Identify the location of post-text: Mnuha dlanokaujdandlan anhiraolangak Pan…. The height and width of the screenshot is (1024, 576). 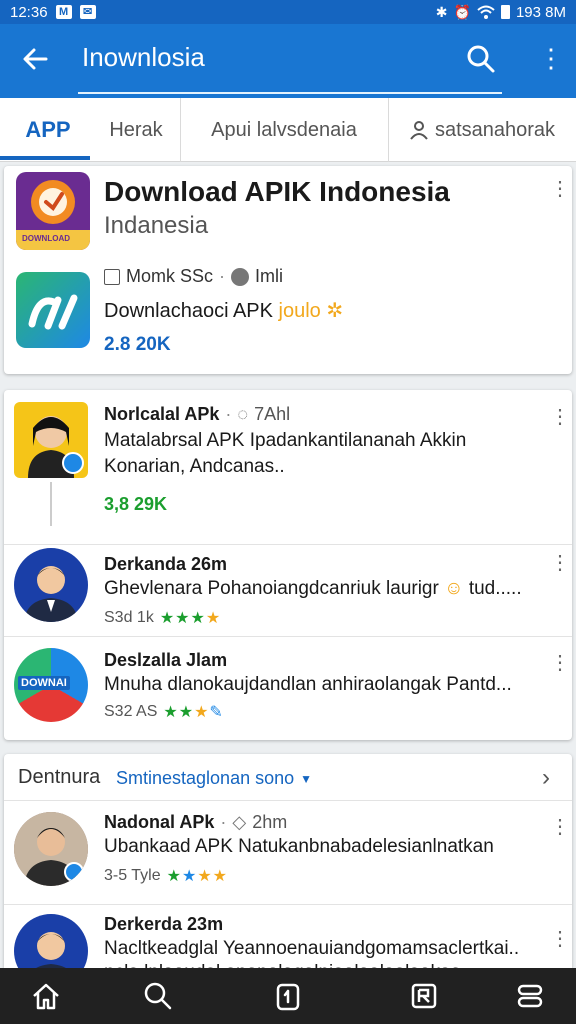
(308, 684).